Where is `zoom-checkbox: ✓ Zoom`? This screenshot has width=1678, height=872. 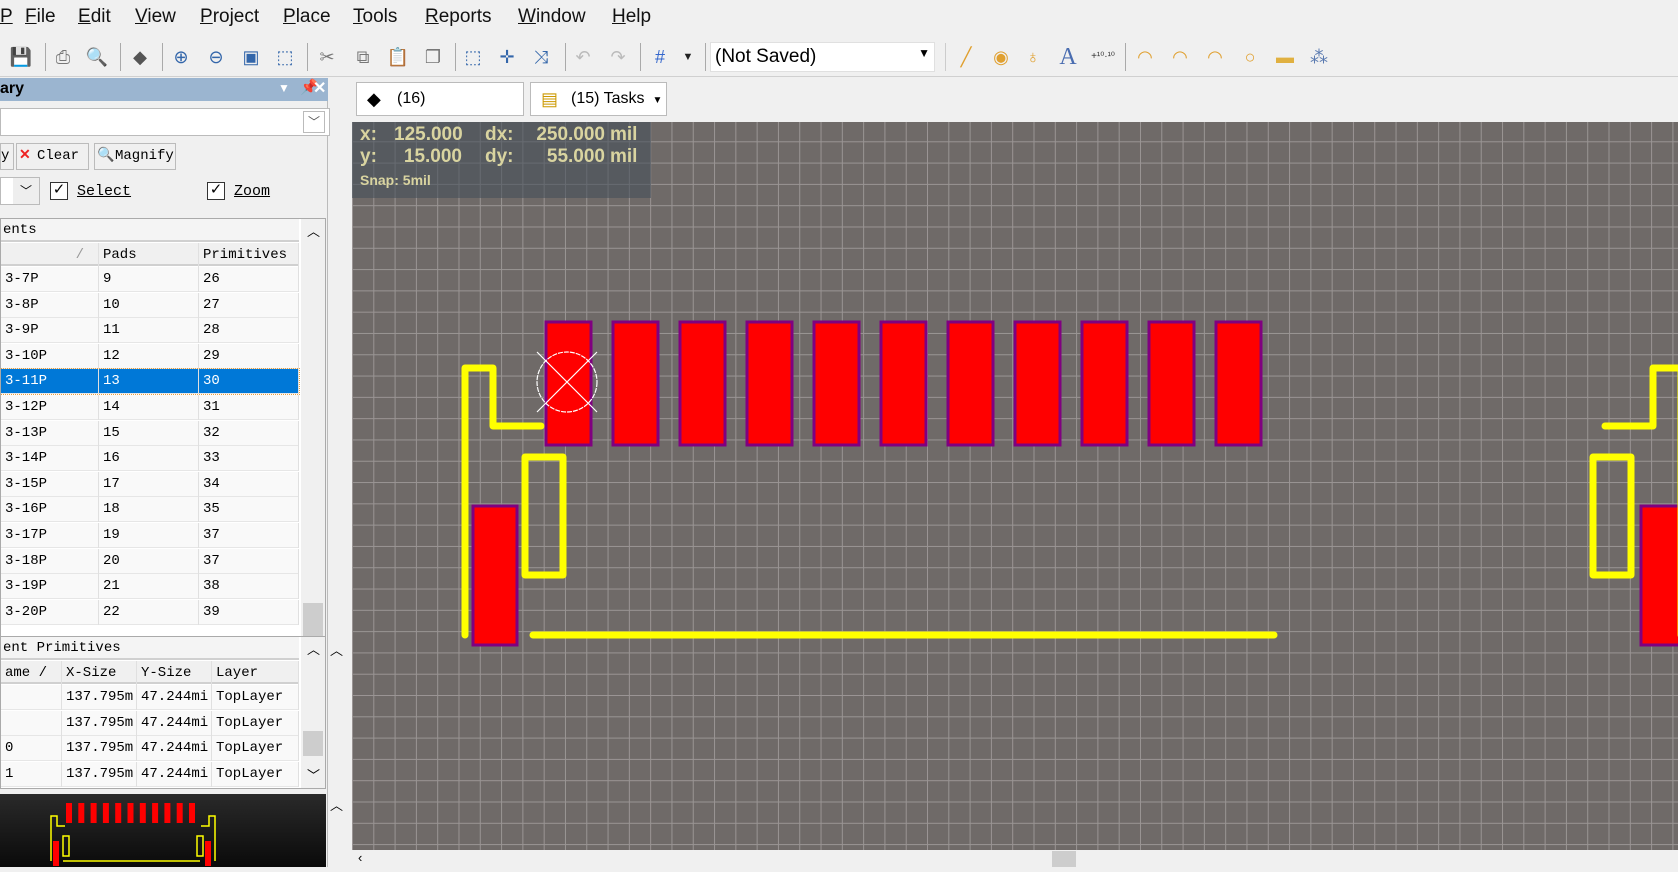
zoom-checkbox: ✓ Zoom is located at coordinates (238, 191).